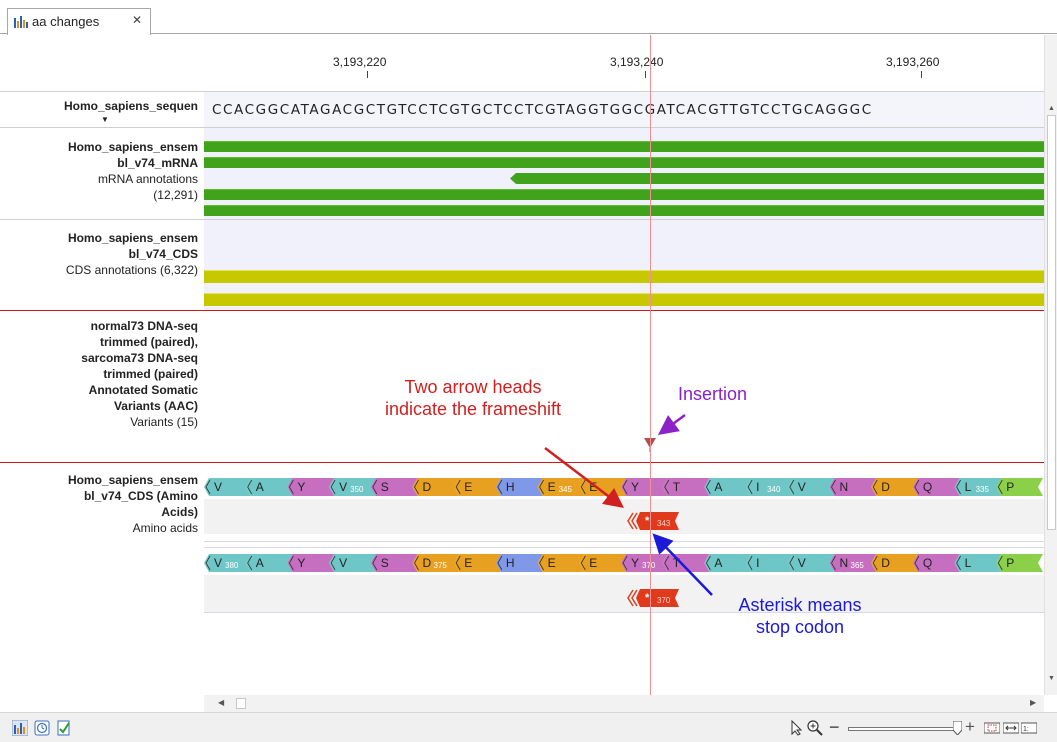 Image resolution: width=1057 pixels, height=742 pixels. What do you see at coordinates (903, 729) in the screenshot?
I see `zoom-slider` at bounding box center [903, 729].